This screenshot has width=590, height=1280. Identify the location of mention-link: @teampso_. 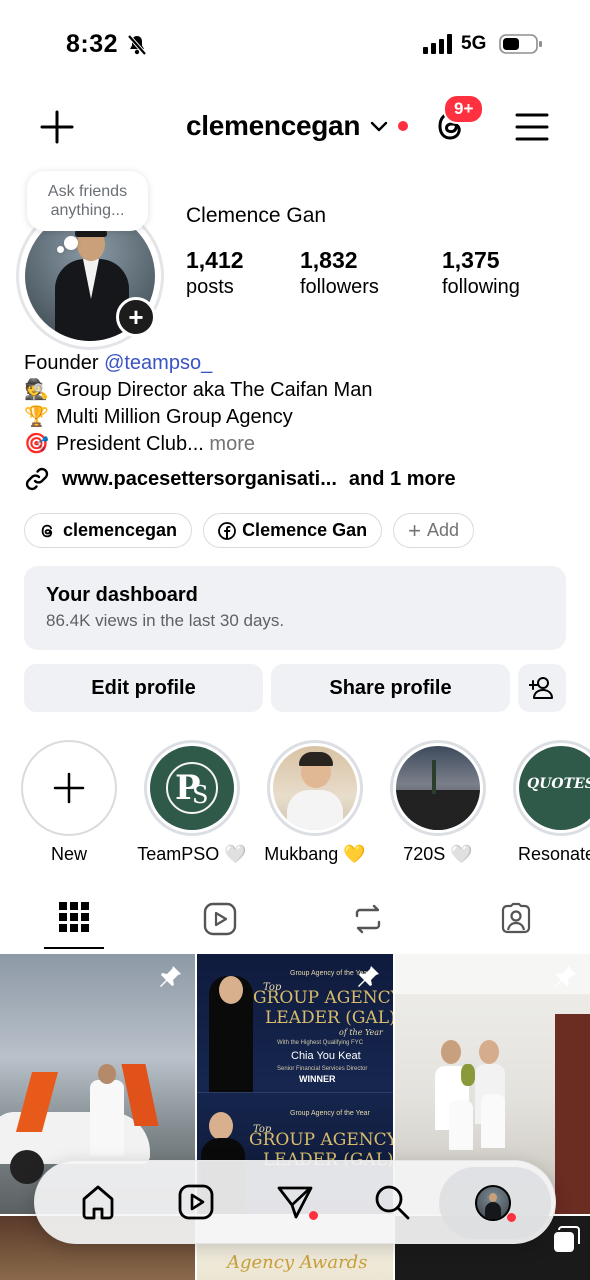
(158, 363).